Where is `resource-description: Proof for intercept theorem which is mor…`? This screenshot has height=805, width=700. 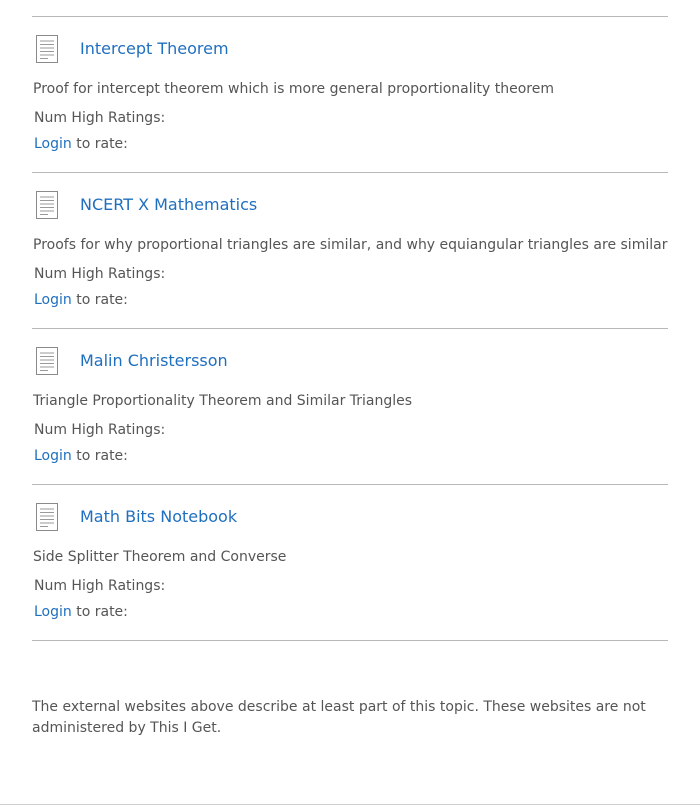 resource-description: Proof for intercept theorem which is mor… is located at coordinates (293, 89).